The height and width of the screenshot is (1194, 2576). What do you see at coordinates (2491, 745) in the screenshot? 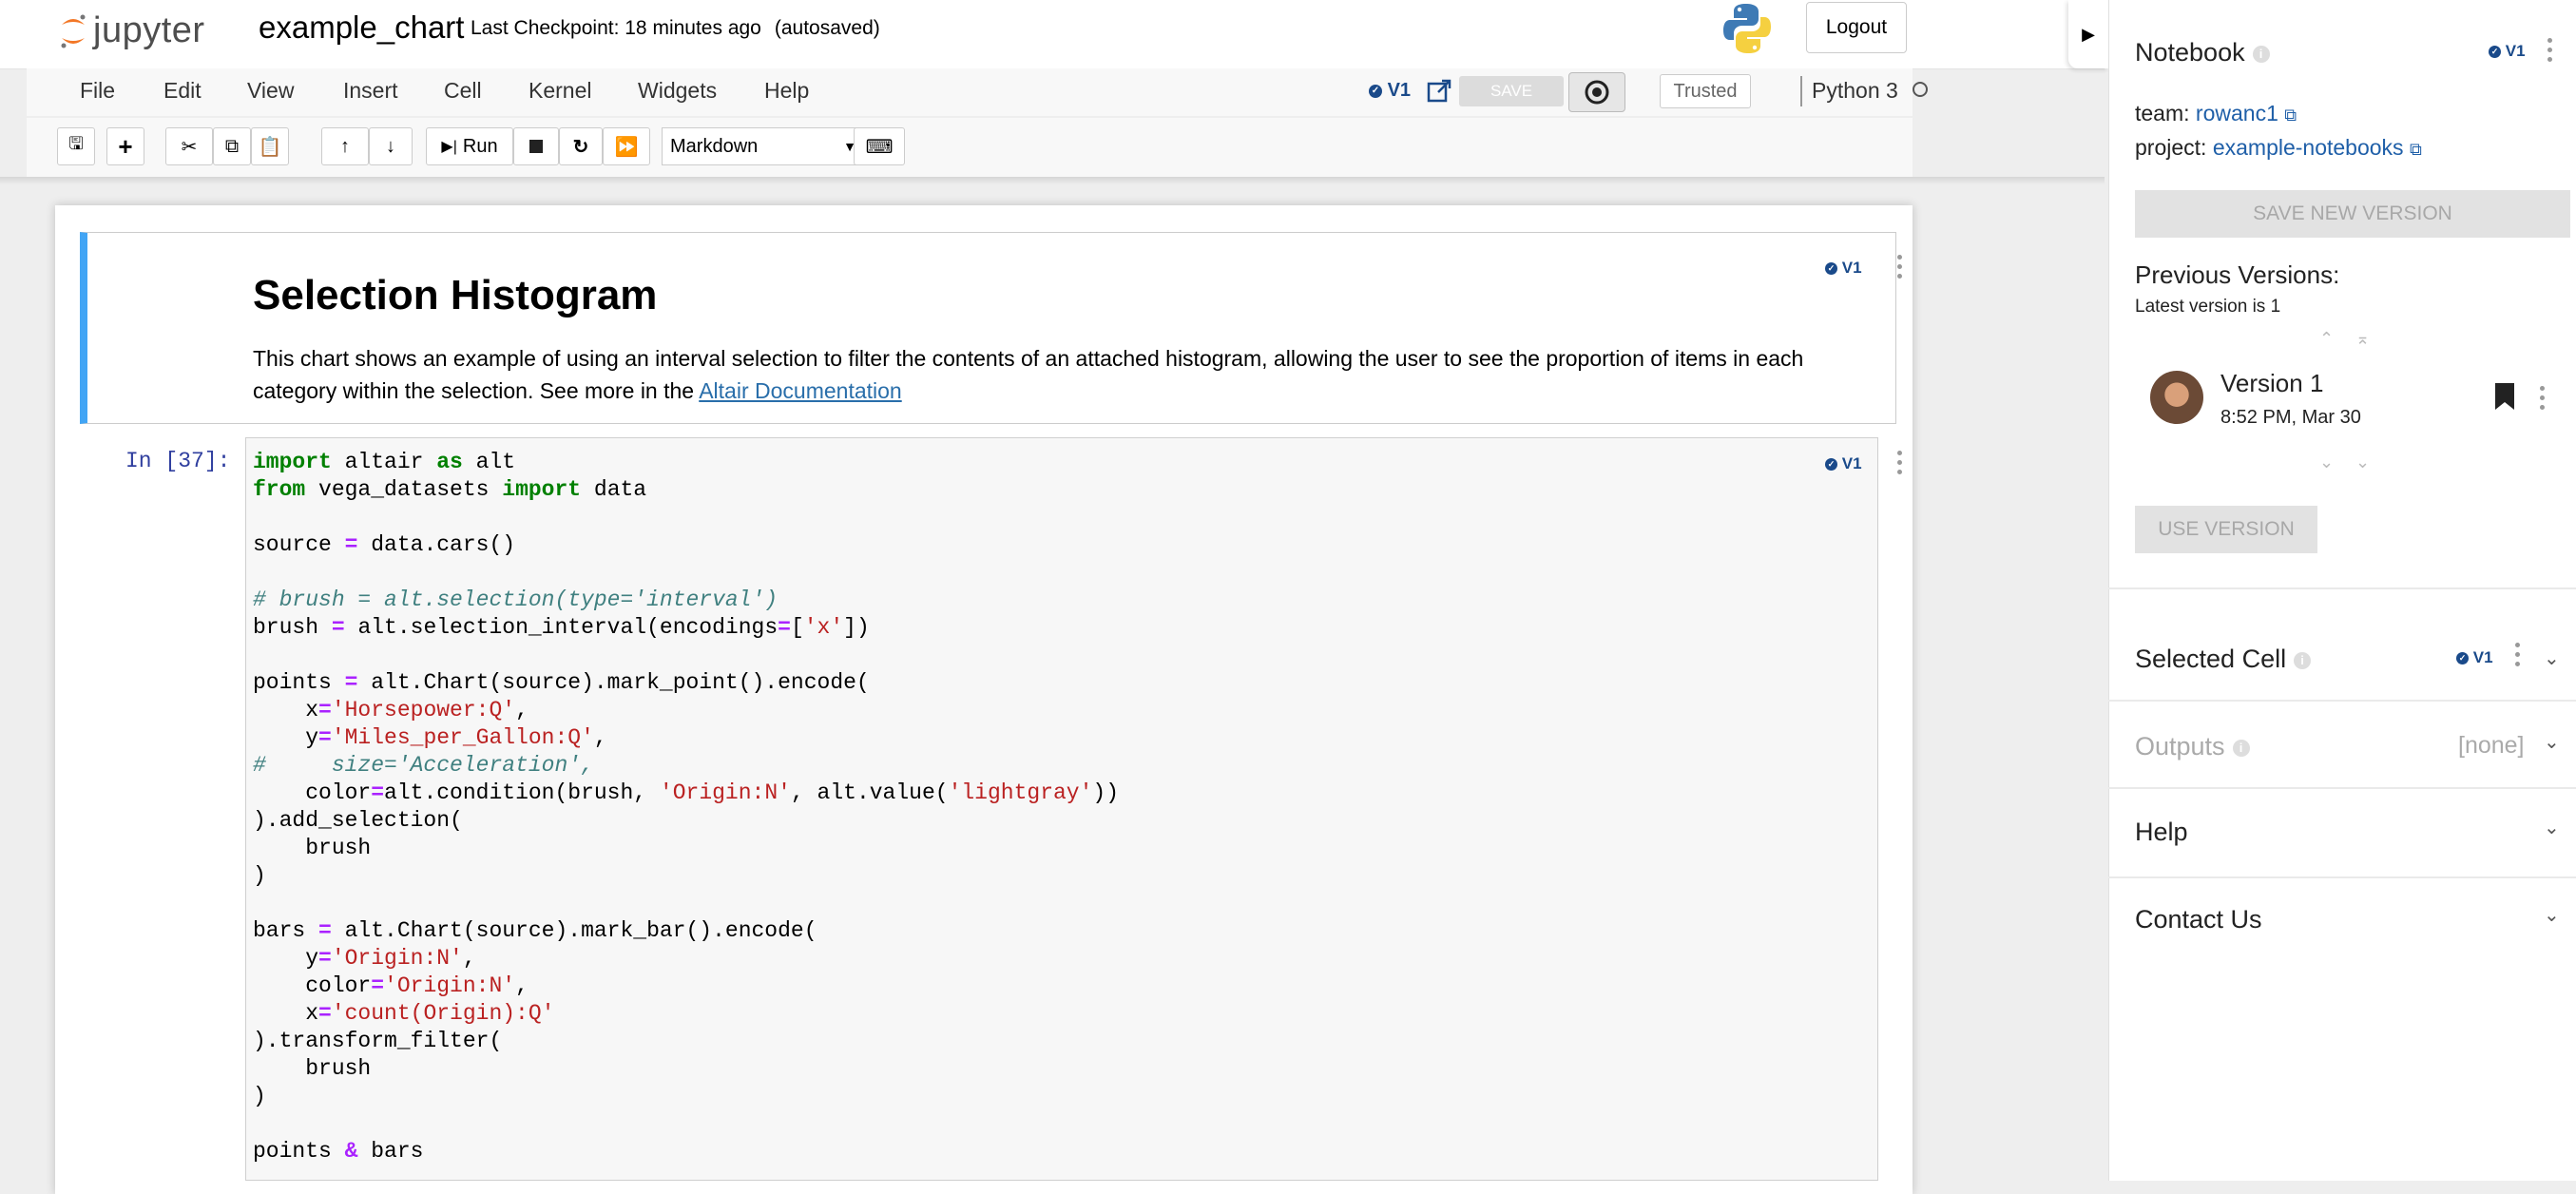
I see `outputs-value: [none]` at bounding box center [2491, 745].